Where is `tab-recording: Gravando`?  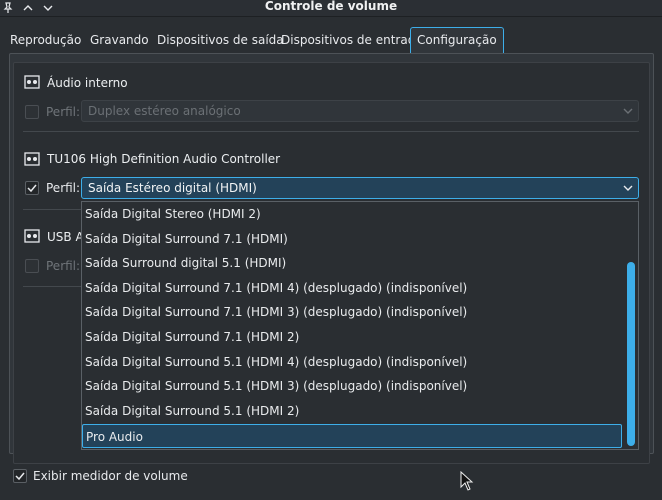
tab-recording: Gravando is located at coordinates (119, 40).